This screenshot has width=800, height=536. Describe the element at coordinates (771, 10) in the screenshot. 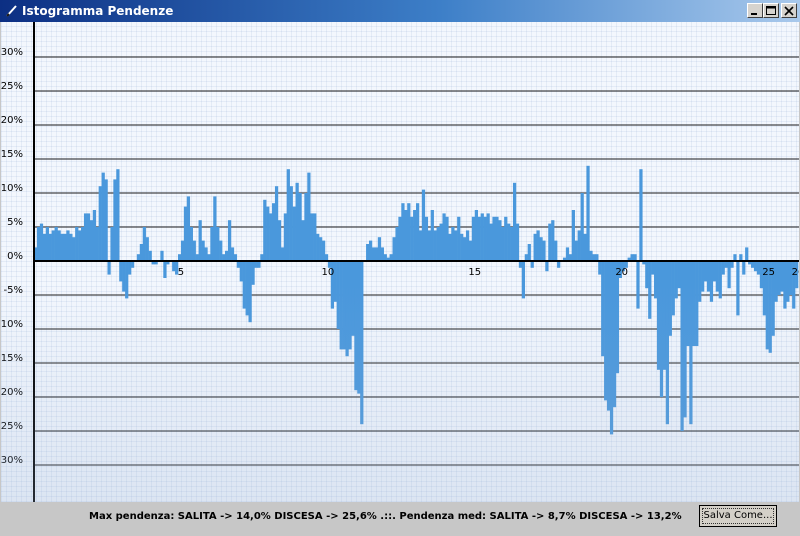

I see `maximize-button` at that location.